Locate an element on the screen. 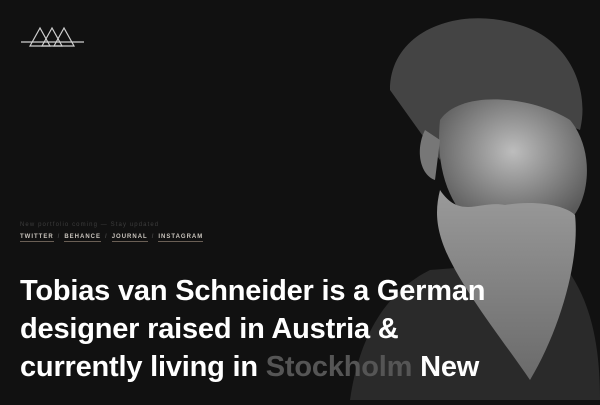  logo is located at coordinates (53, 39).